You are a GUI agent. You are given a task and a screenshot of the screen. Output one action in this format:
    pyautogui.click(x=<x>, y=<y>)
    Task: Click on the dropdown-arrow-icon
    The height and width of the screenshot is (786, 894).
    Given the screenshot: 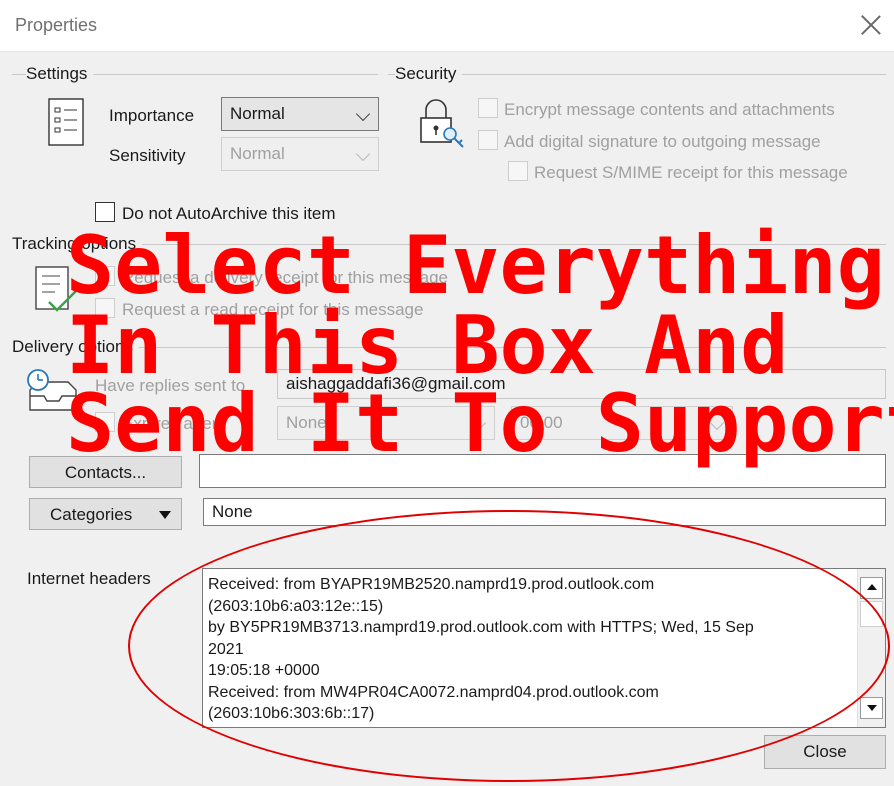 What is the action you would take?
    pyautogui.click(x=165, y=515)
    